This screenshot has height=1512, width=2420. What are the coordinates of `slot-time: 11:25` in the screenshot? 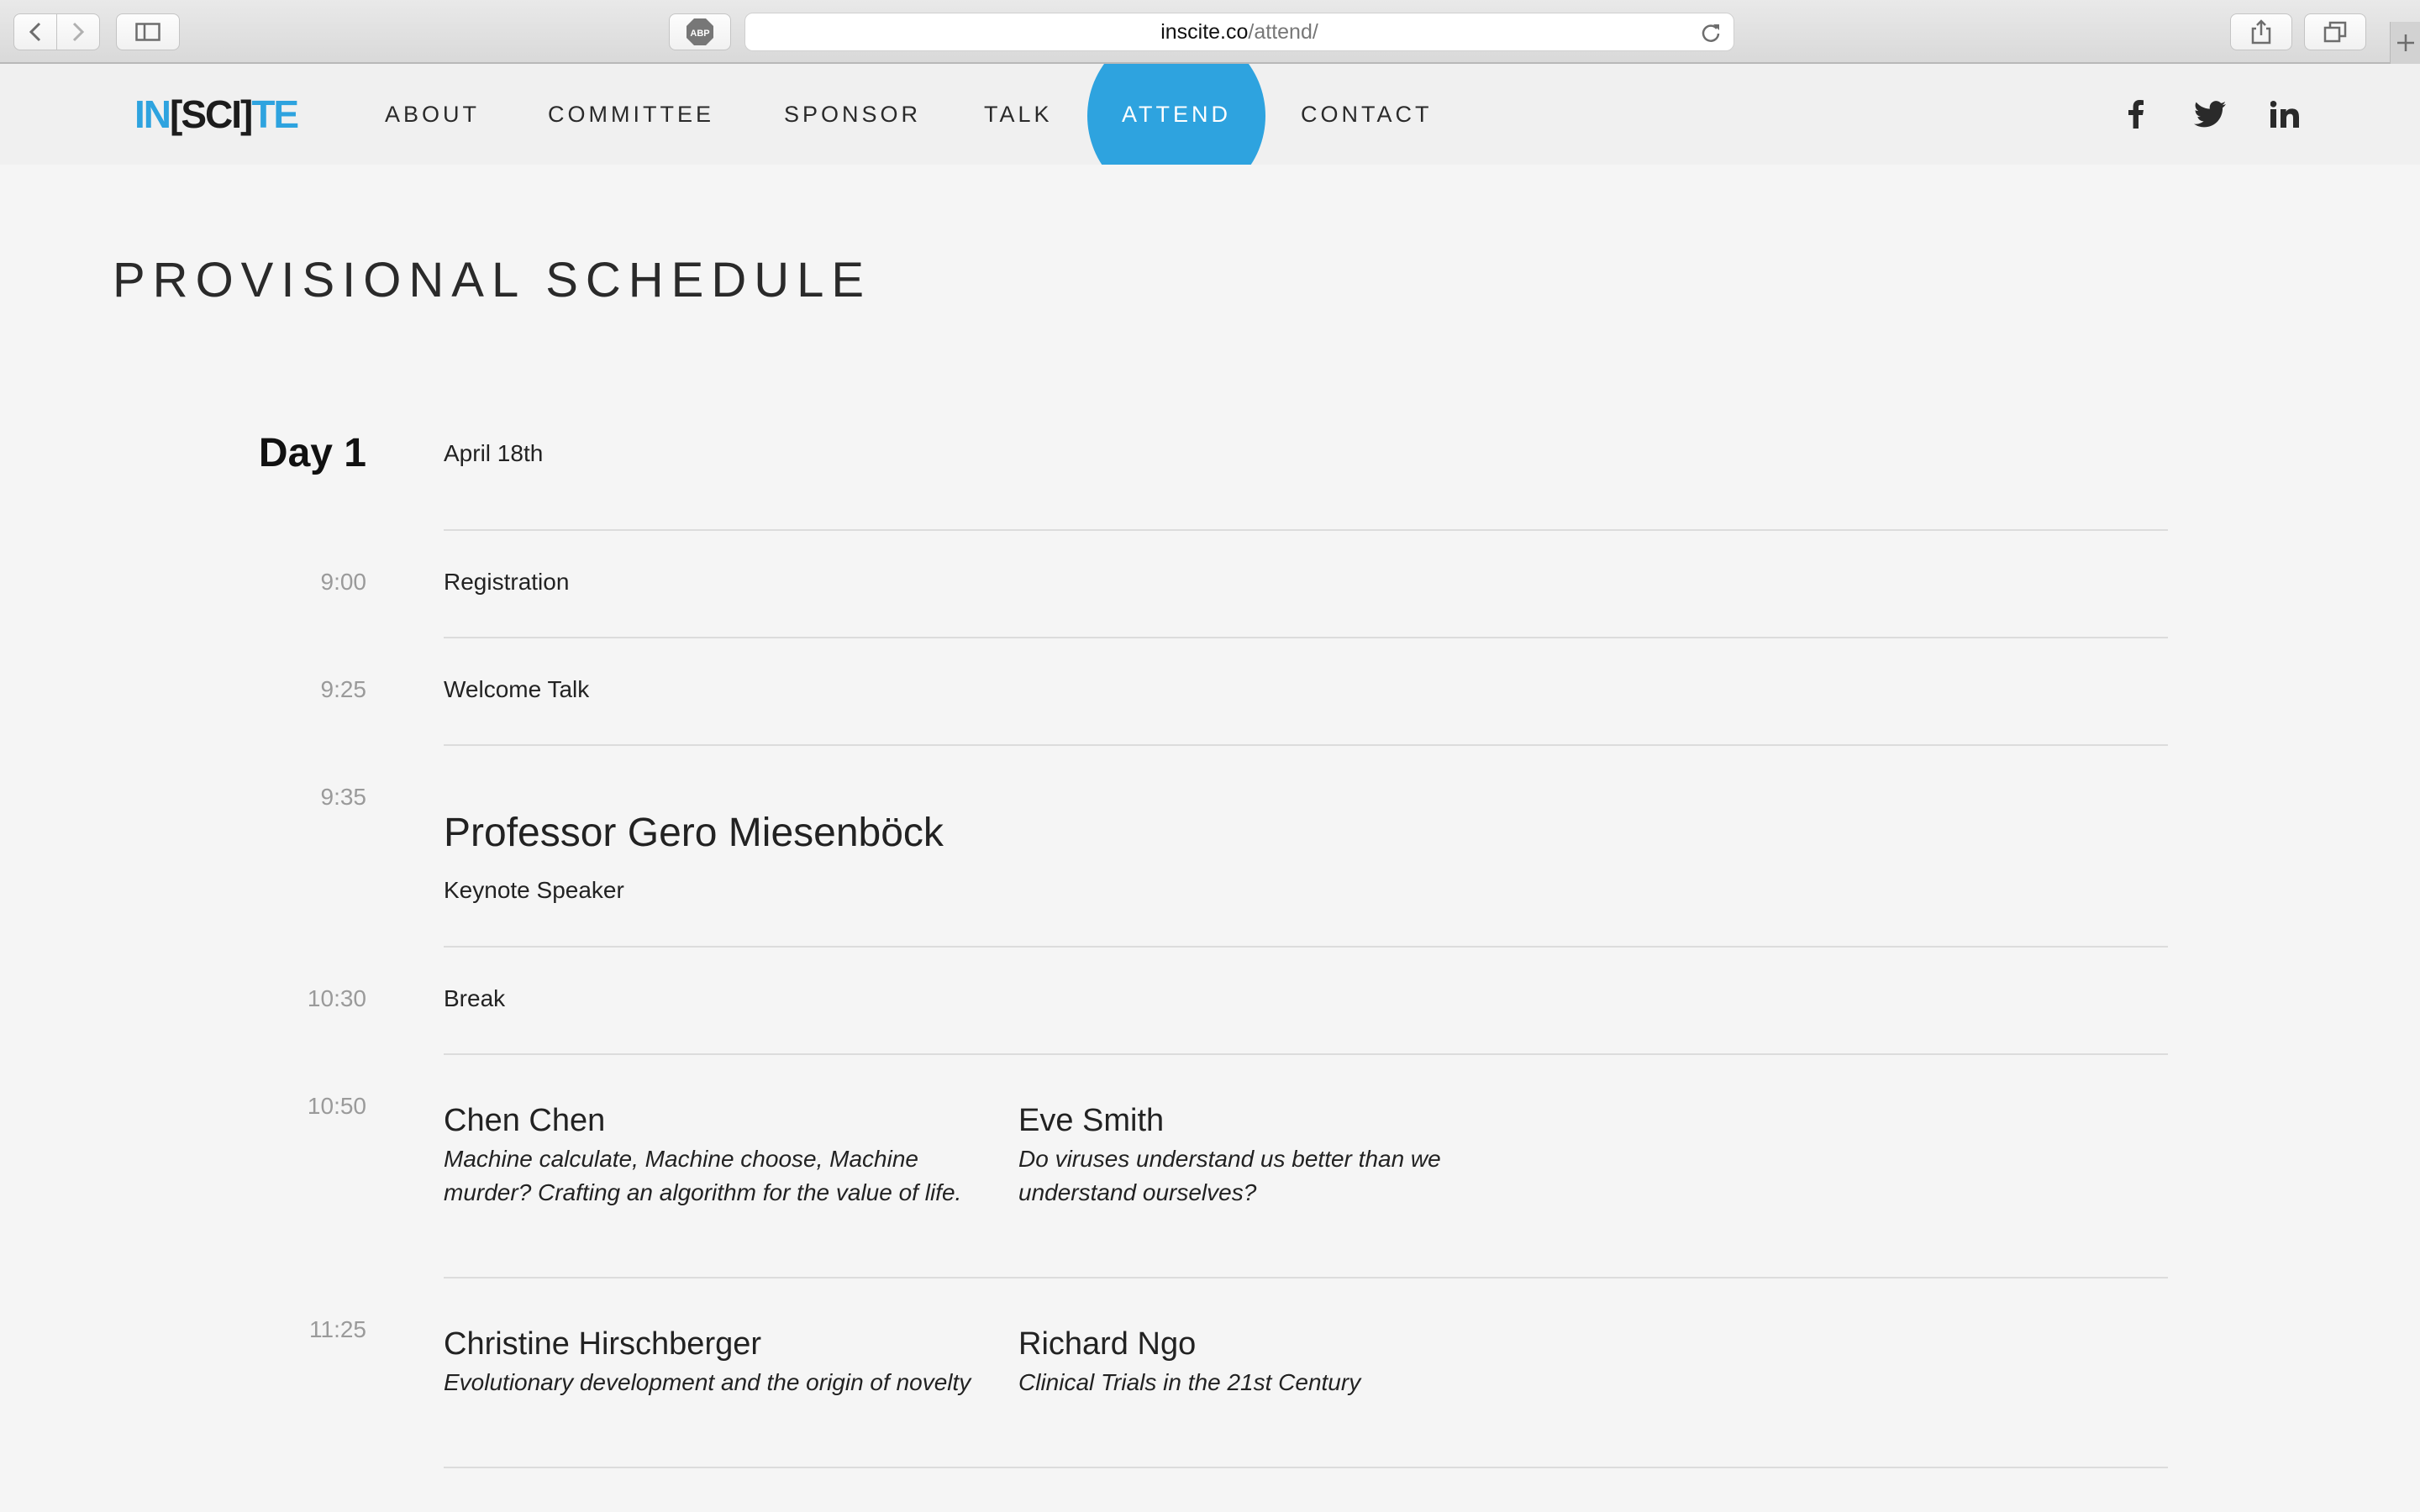 It's located at (337, 1329).